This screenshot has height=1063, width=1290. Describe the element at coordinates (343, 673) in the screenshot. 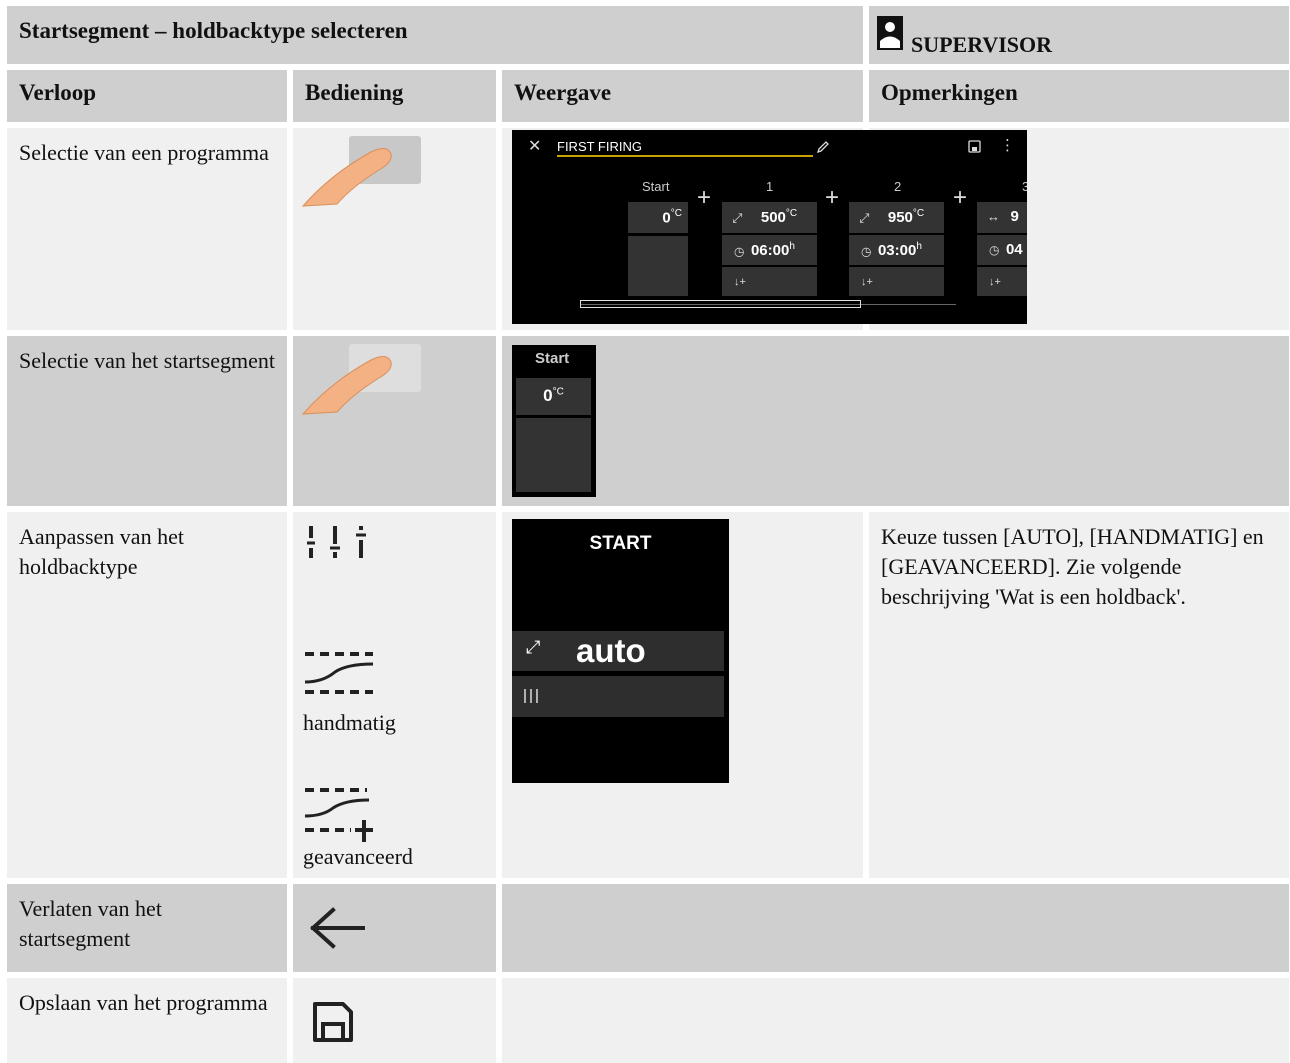

I see `holdback-manual-icon` at that location.